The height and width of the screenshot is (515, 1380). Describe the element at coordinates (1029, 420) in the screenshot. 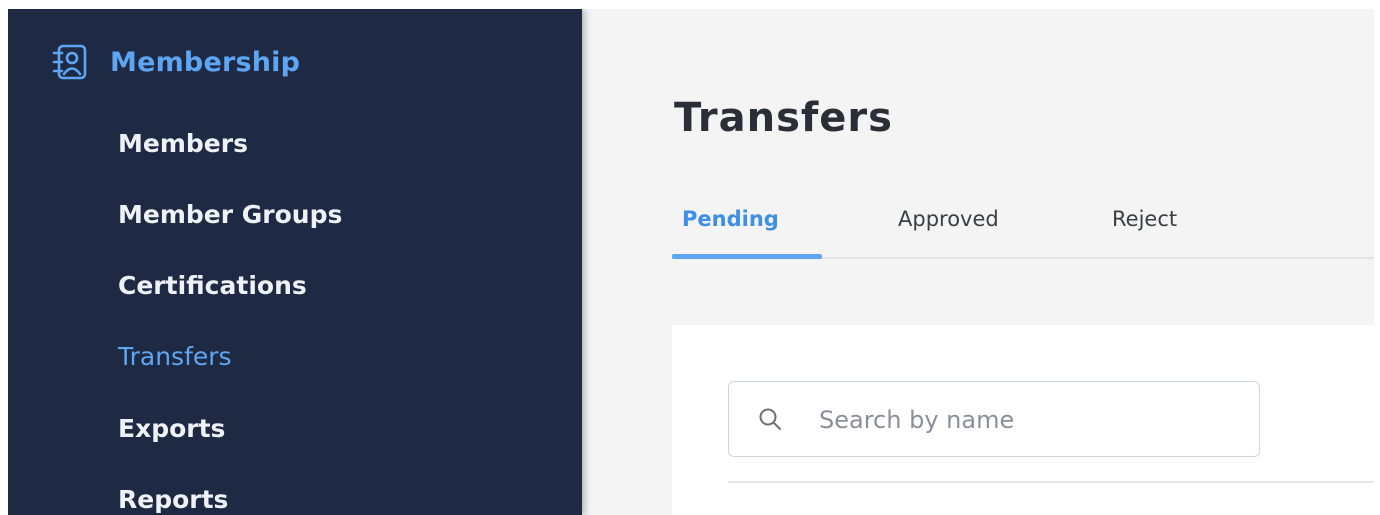

I see `search-input` at that location.